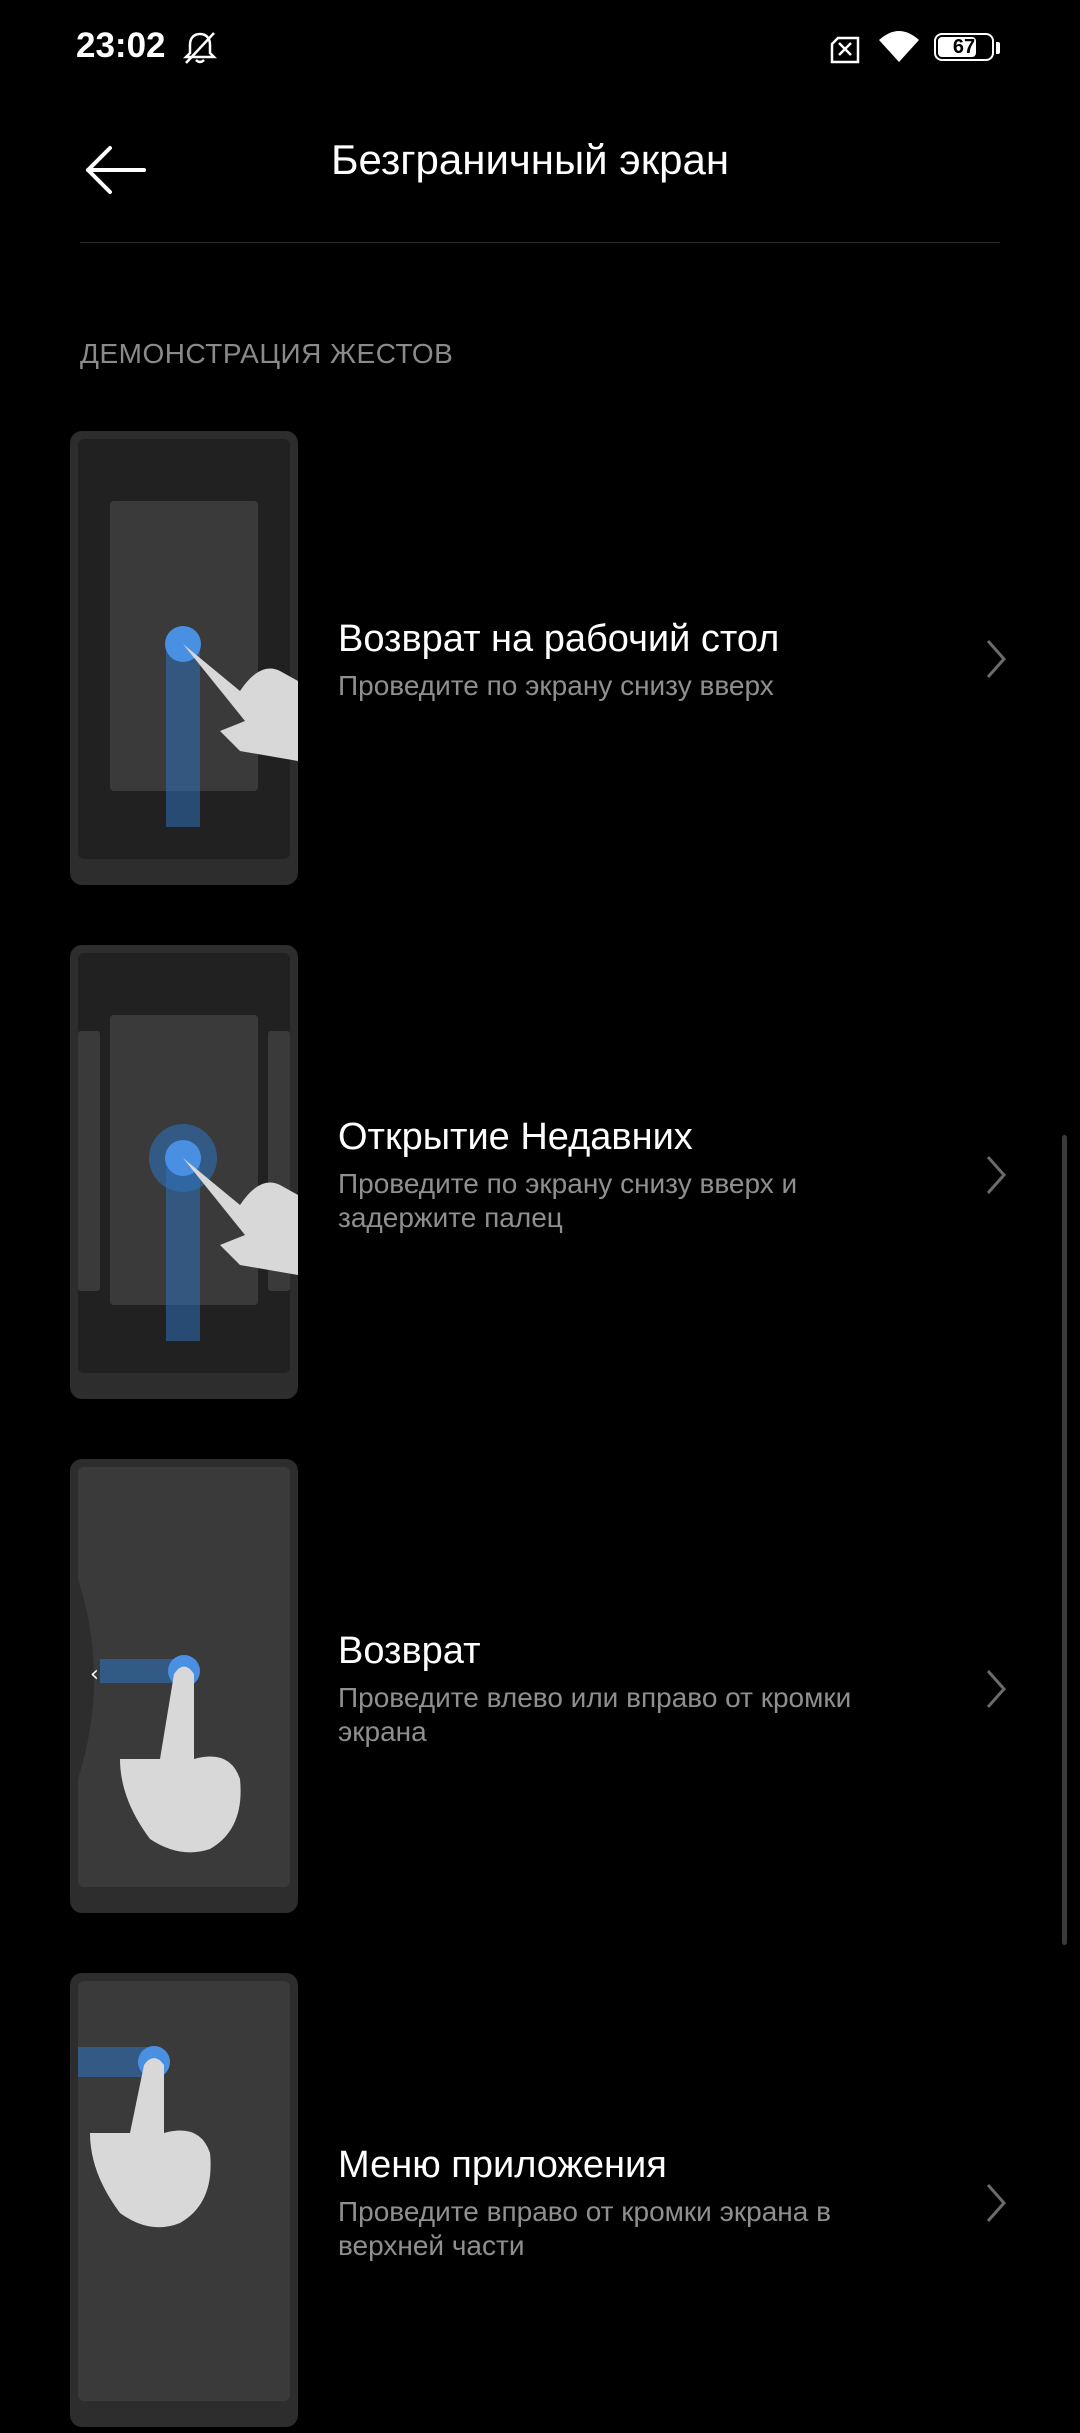 This screenshot has width=1080, height=2433. I want to click on gesture-preview-back: ‹, so click(184, 1686).